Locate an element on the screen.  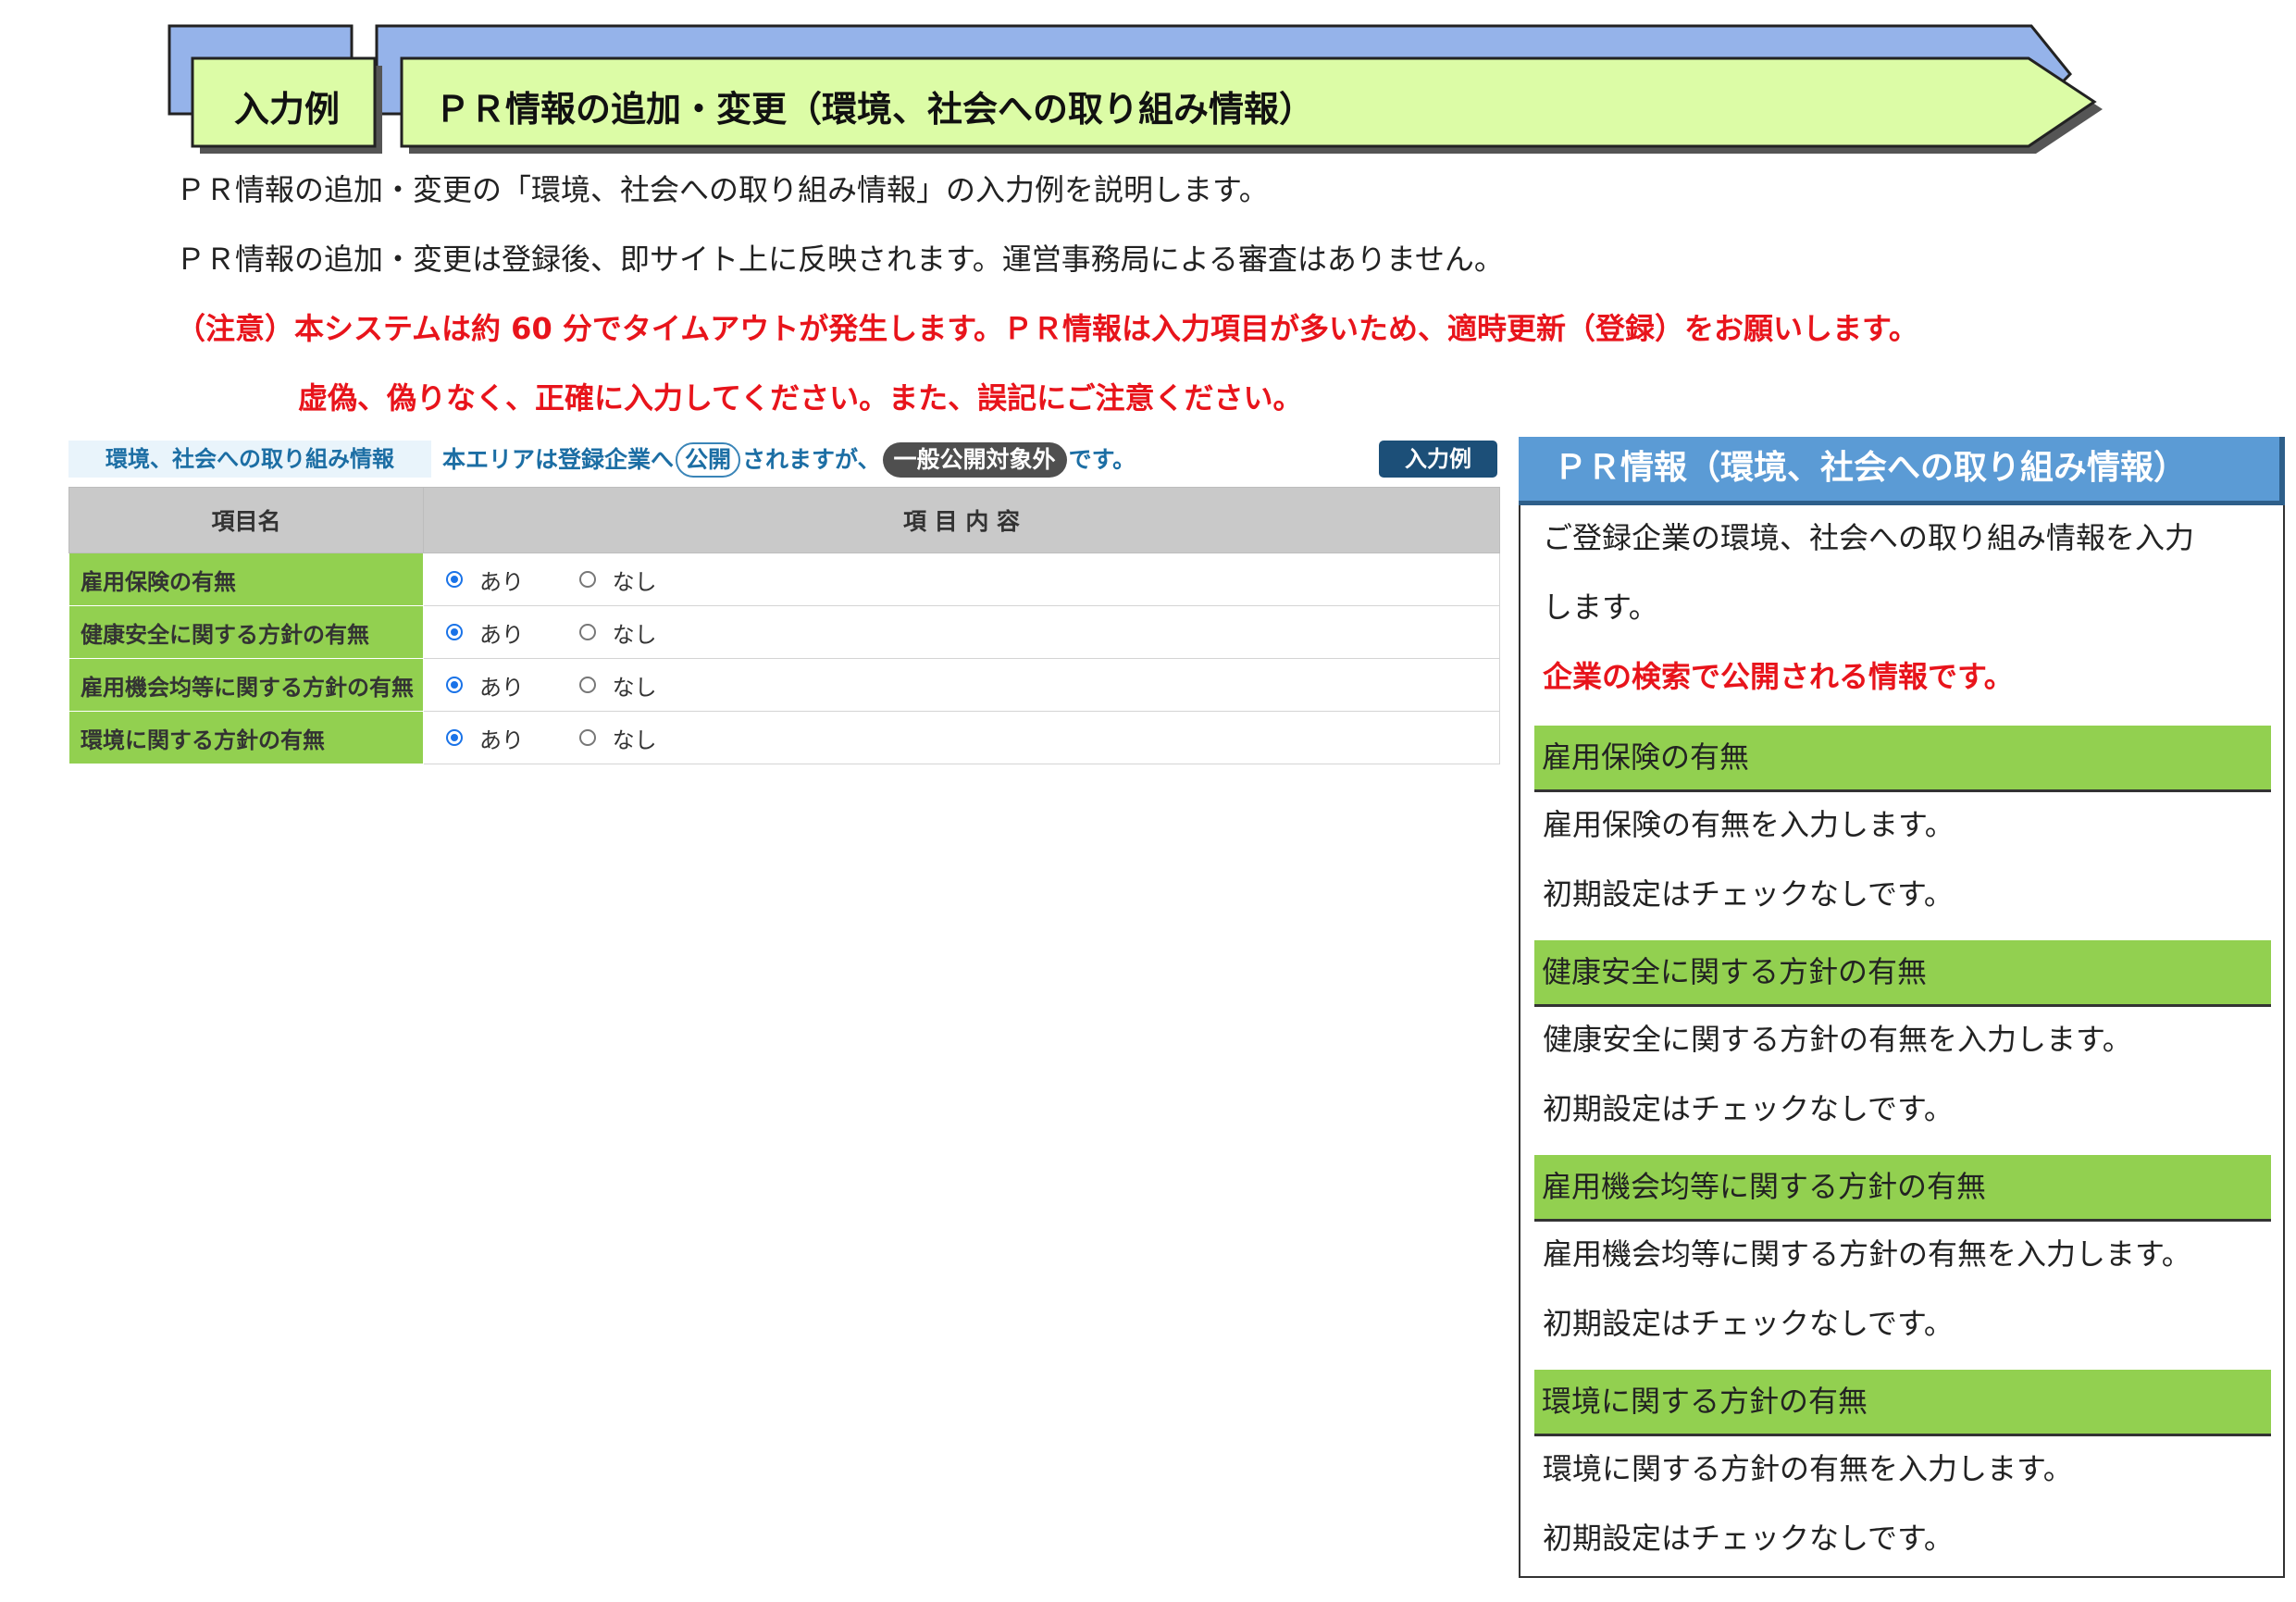
note-suffix: です。 is located at coordinates (1102, 459).